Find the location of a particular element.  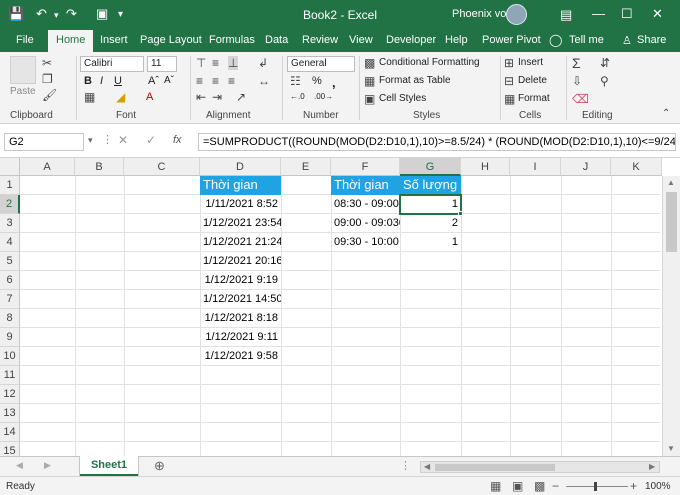

clear-icon: ⌫ is located at coordinates (580, 99).